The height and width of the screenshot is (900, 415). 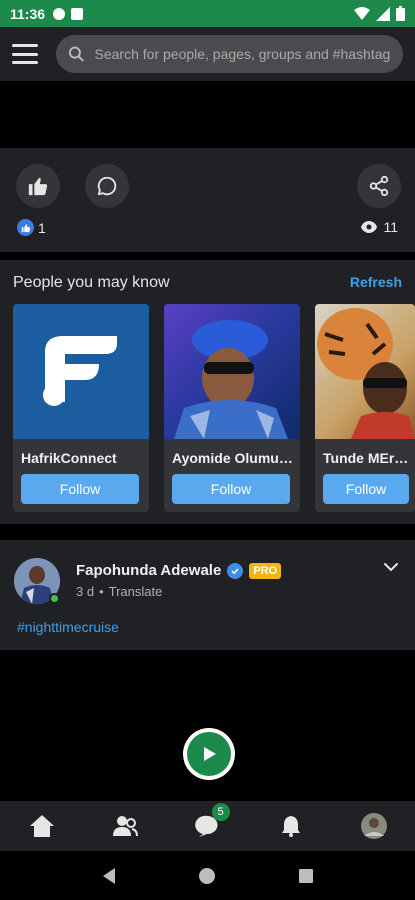 I want to click on sd-card-icon, so click(x=77, y=13).